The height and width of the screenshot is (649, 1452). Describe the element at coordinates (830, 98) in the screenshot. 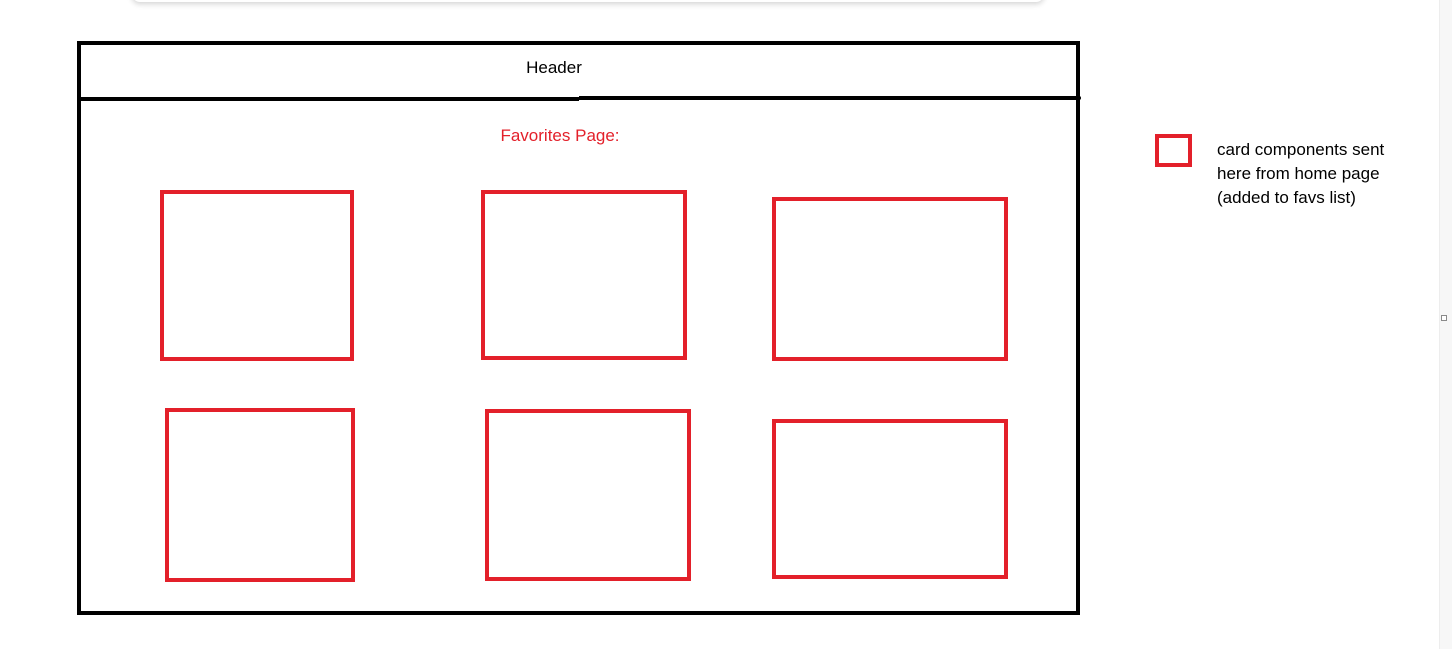

I see `header-divider-extension` at that location.